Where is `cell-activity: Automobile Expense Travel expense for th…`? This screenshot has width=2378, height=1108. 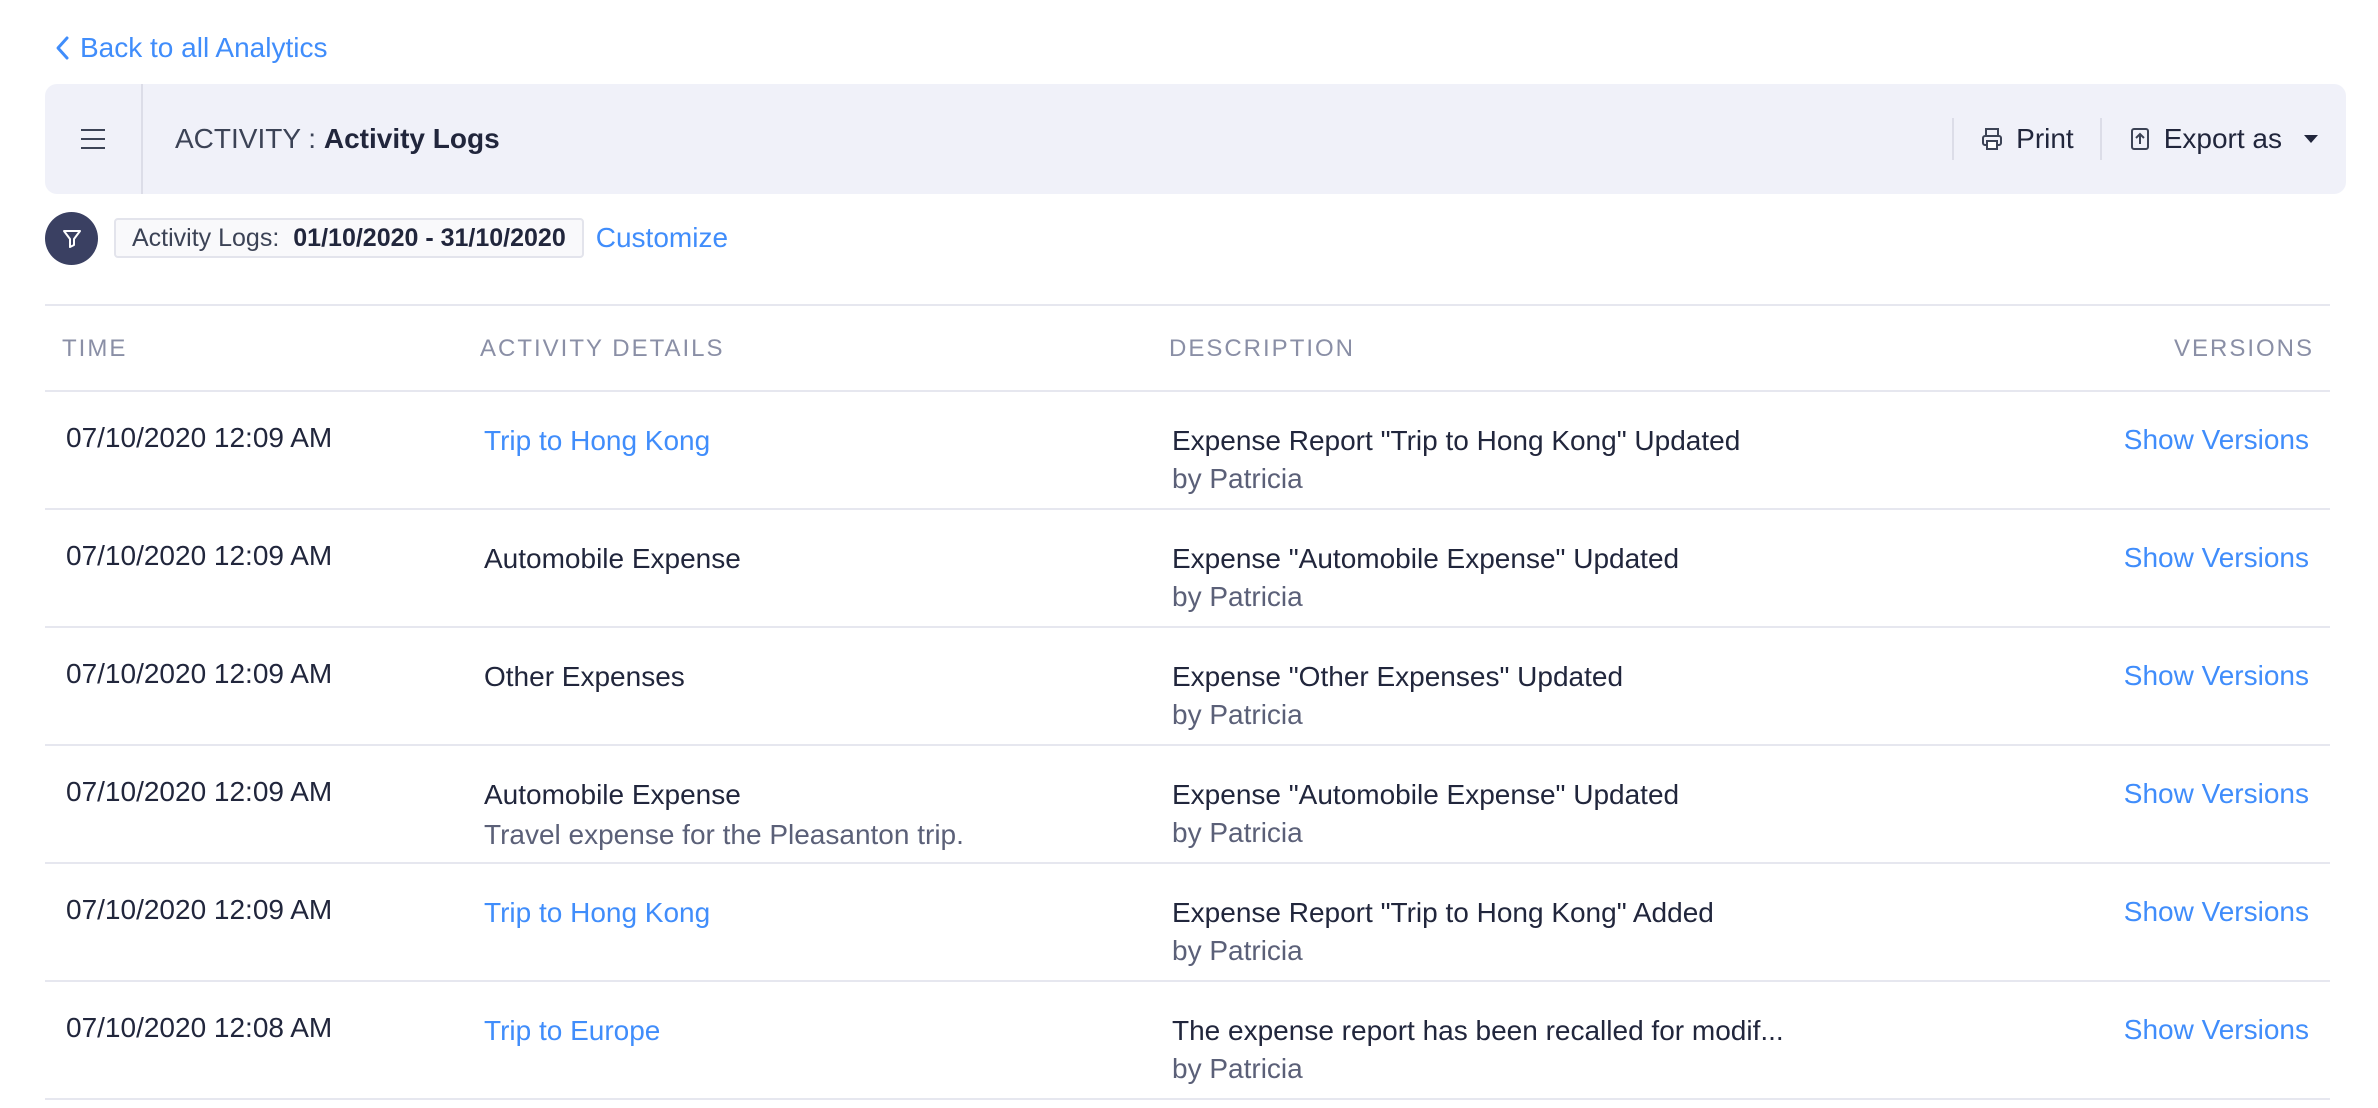
cell-activity: Automobile Expense Travel expense for th… is located at coordinates (724, 815).